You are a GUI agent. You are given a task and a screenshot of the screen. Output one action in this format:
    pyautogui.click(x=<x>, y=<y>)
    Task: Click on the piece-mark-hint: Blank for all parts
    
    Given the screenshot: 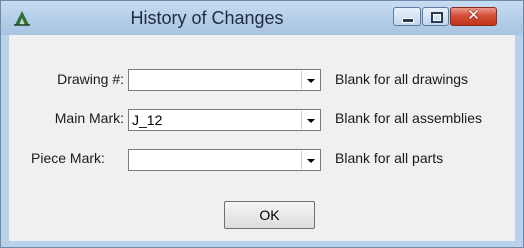 What is the action you would take?
    pyautogui.click(x=389, y=158)
    